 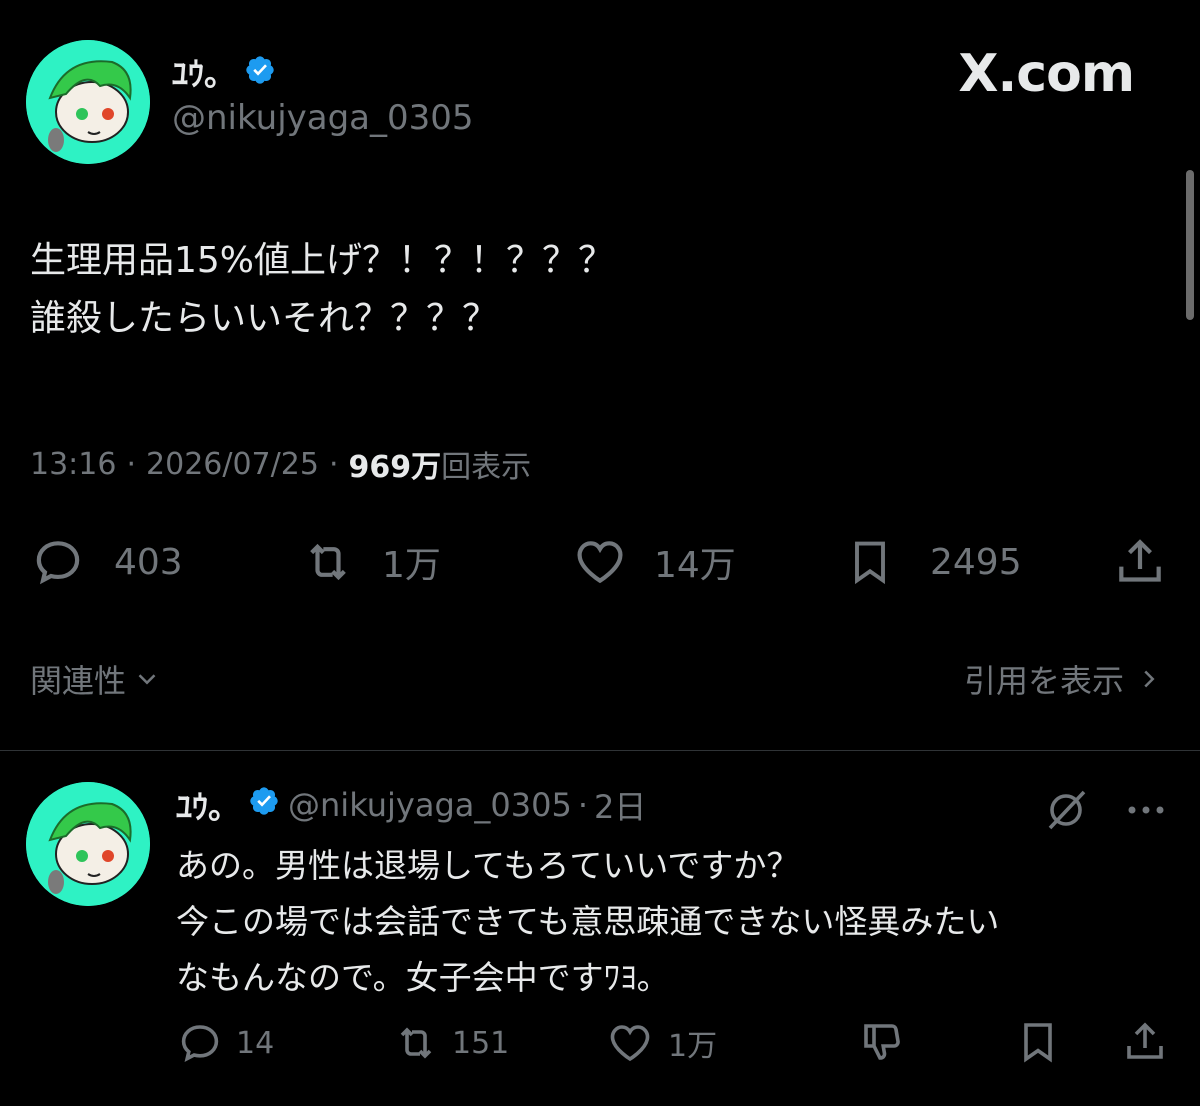 I want to click on reply-reply-button: 14, so click(x=225, y=1043).